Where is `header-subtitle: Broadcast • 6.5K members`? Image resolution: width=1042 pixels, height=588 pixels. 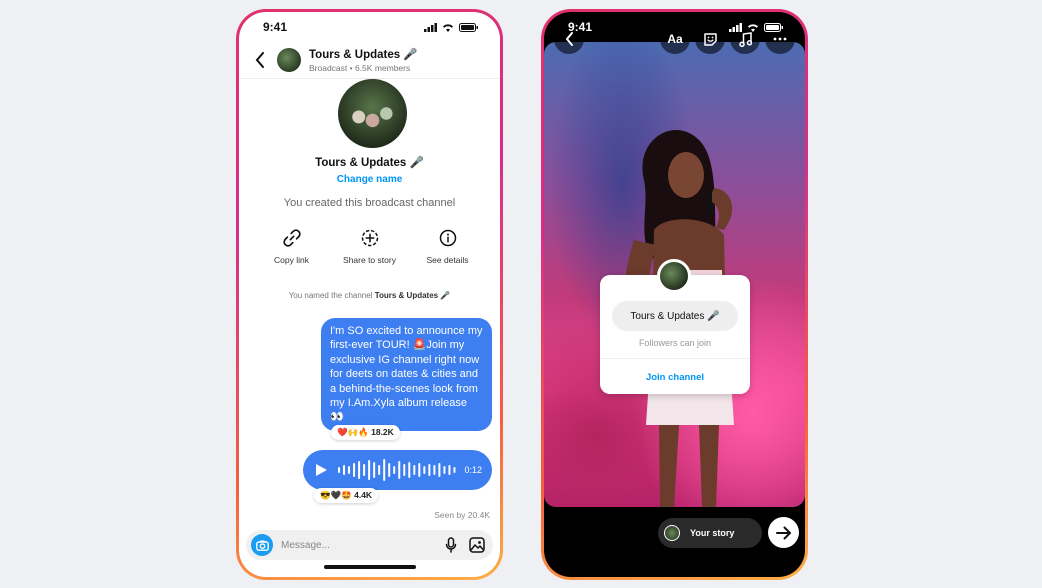
header-subtitle: Broadcast • 6.5K members is located at coordinates (360, 68).